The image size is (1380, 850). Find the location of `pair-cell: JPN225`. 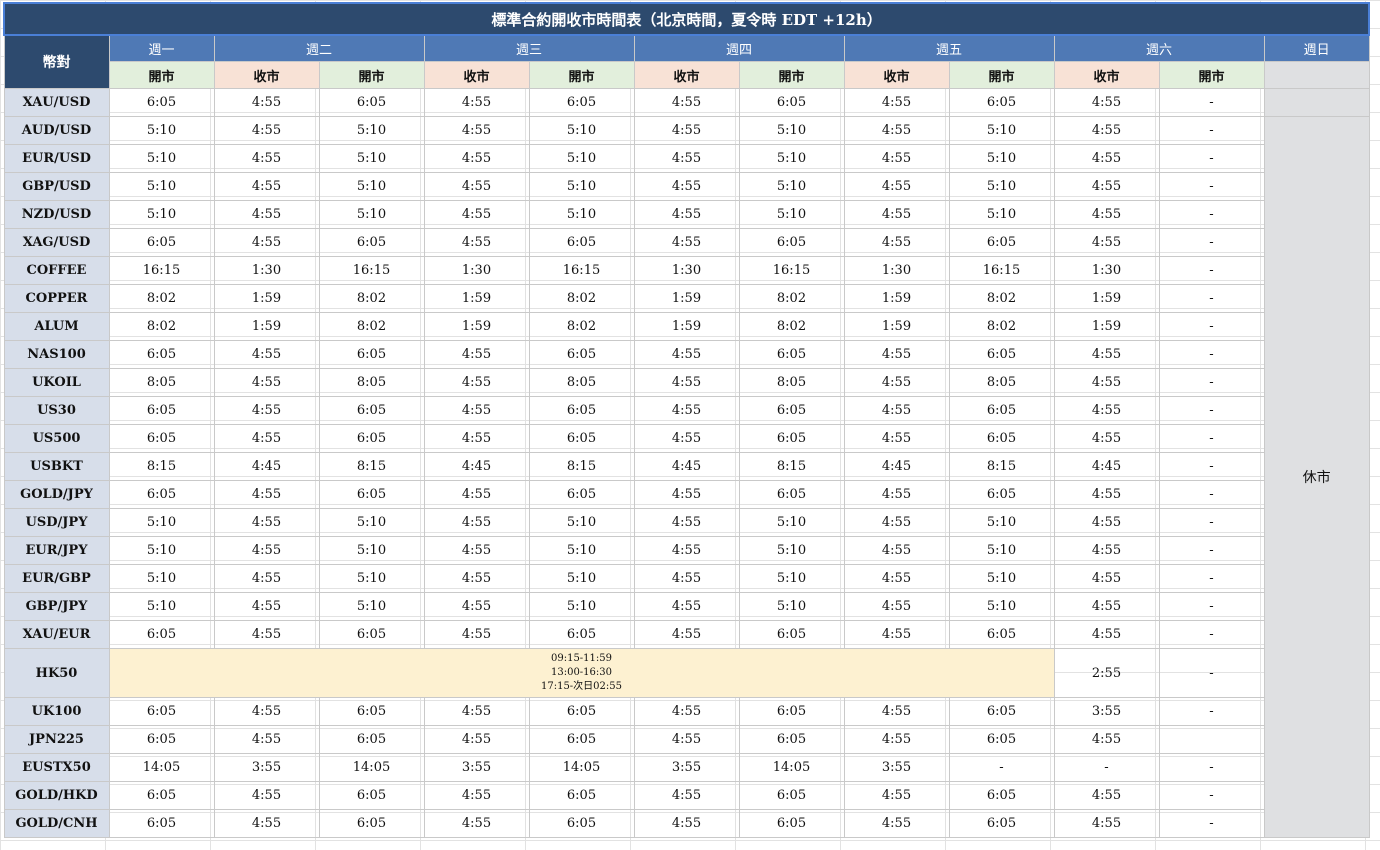

pair-cell: JPN225 is located at coordinates (56, 739).